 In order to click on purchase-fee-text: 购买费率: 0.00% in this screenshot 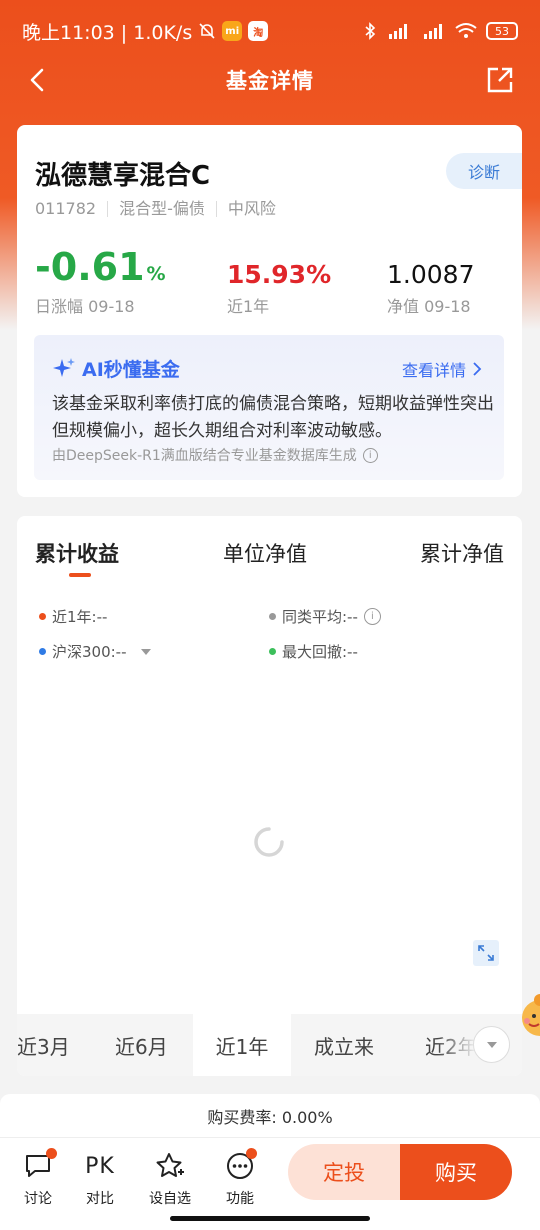, I will do `click(270, 1117)`.